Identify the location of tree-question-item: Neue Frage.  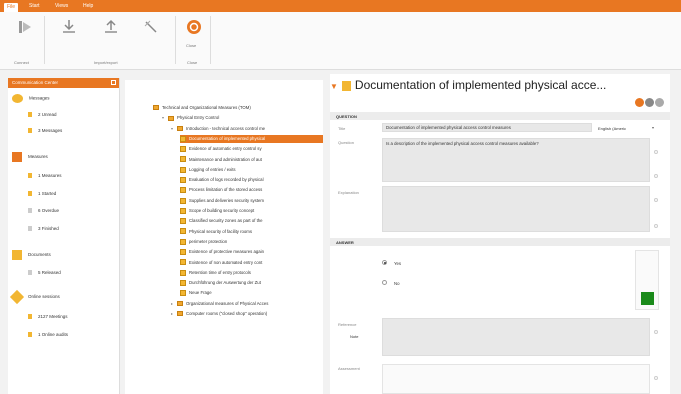
(196, 293).